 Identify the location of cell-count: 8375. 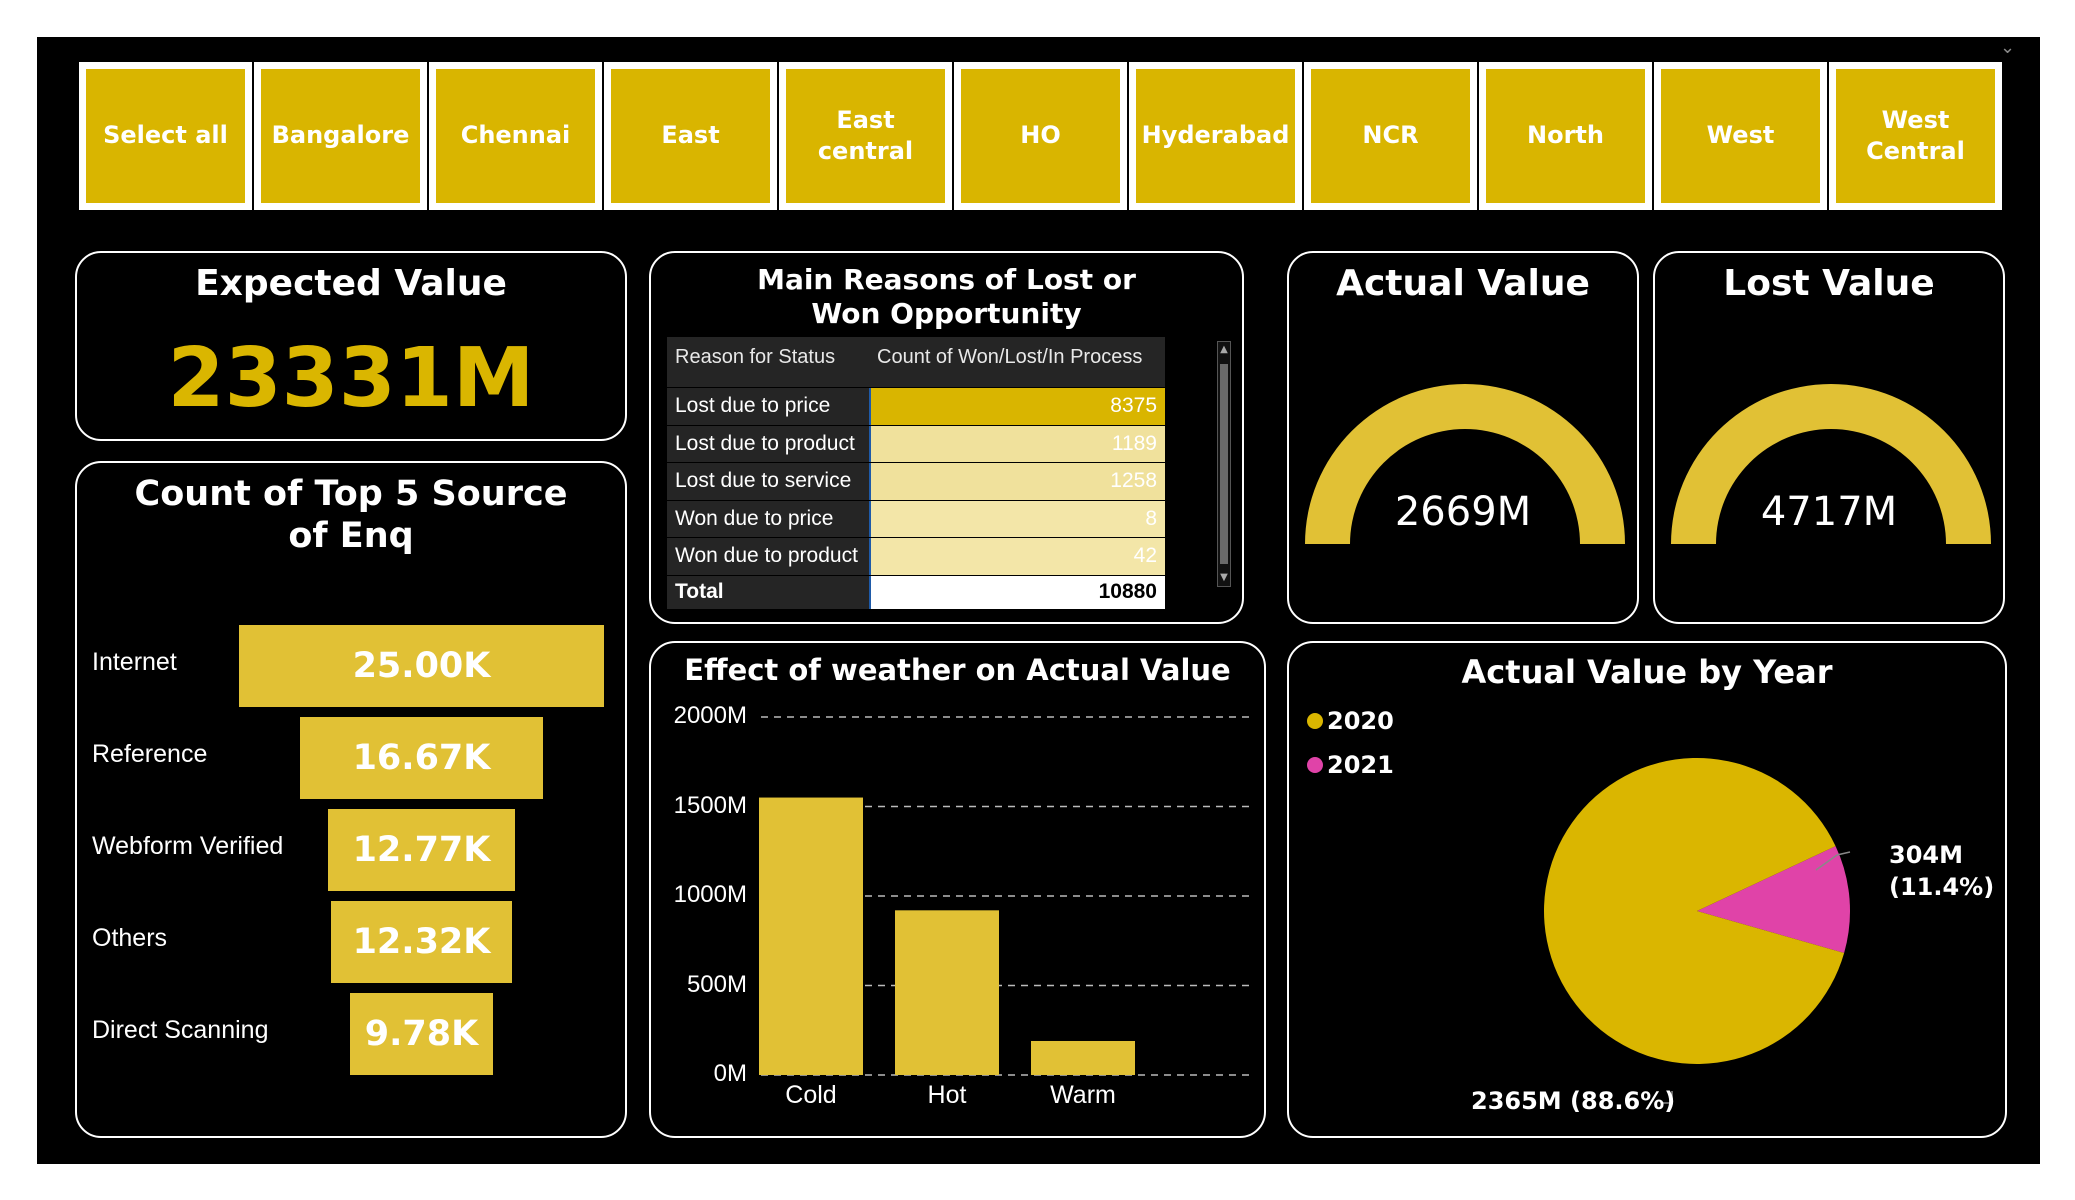
(1018, 406).